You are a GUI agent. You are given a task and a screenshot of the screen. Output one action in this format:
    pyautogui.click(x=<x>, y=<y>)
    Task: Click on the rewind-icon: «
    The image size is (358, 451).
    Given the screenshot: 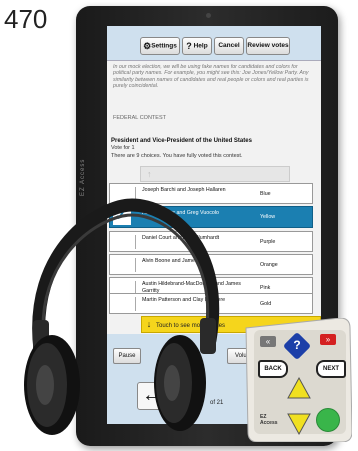 What is the action you would take?
    pyautogui.click(x=268, y=341)
    